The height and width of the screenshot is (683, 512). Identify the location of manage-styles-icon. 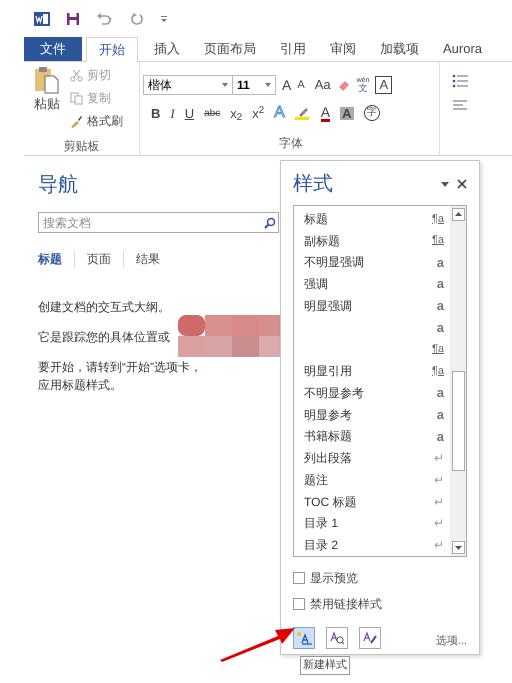
(370, 638).